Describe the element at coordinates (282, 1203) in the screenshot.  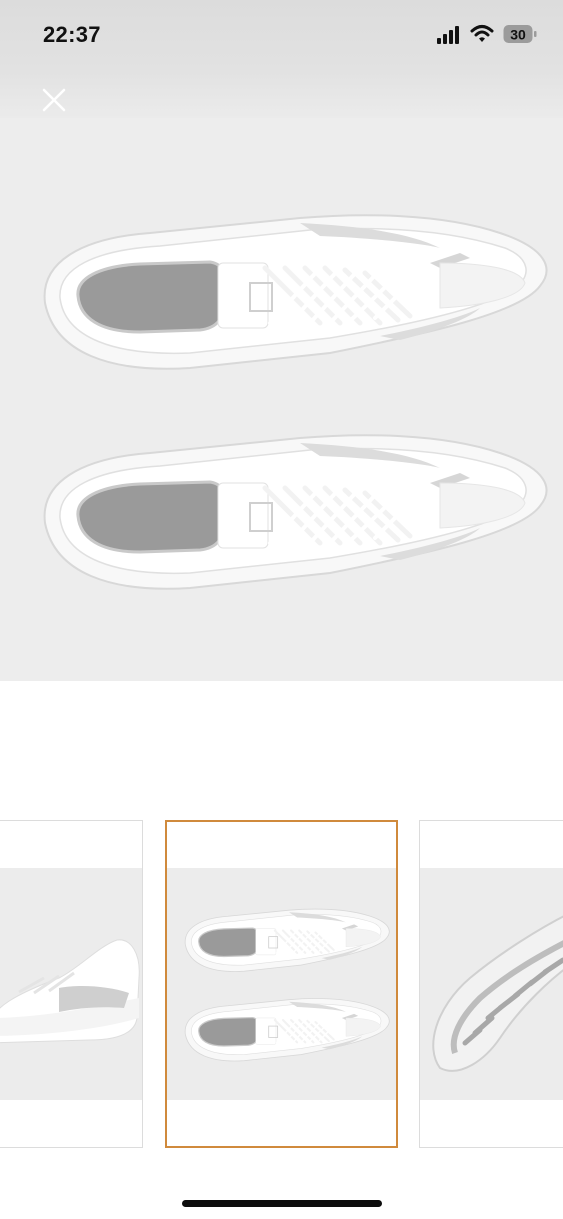
I see `home-indicator` at that location.